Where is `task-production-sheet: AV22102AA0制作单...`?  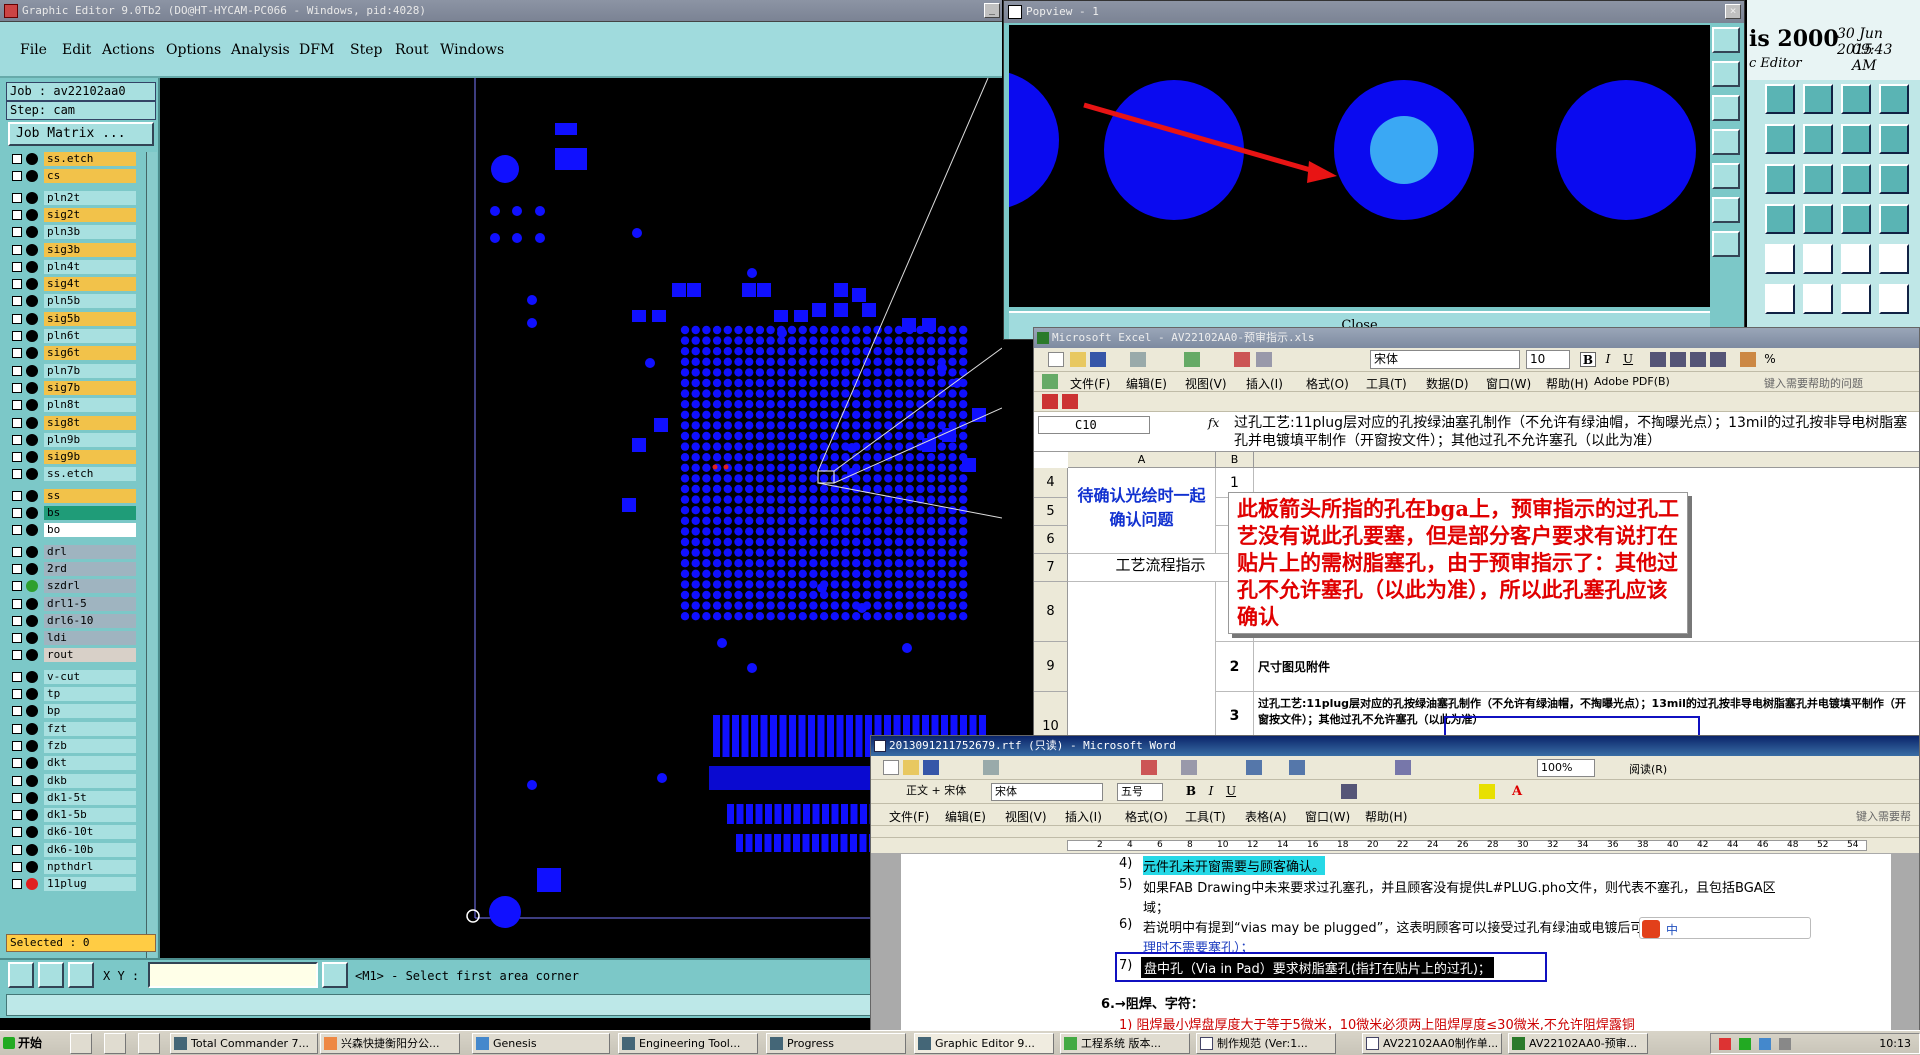
task-production-sheet: AV22102AA0制作单... is located at coordinates (1432, 1043).